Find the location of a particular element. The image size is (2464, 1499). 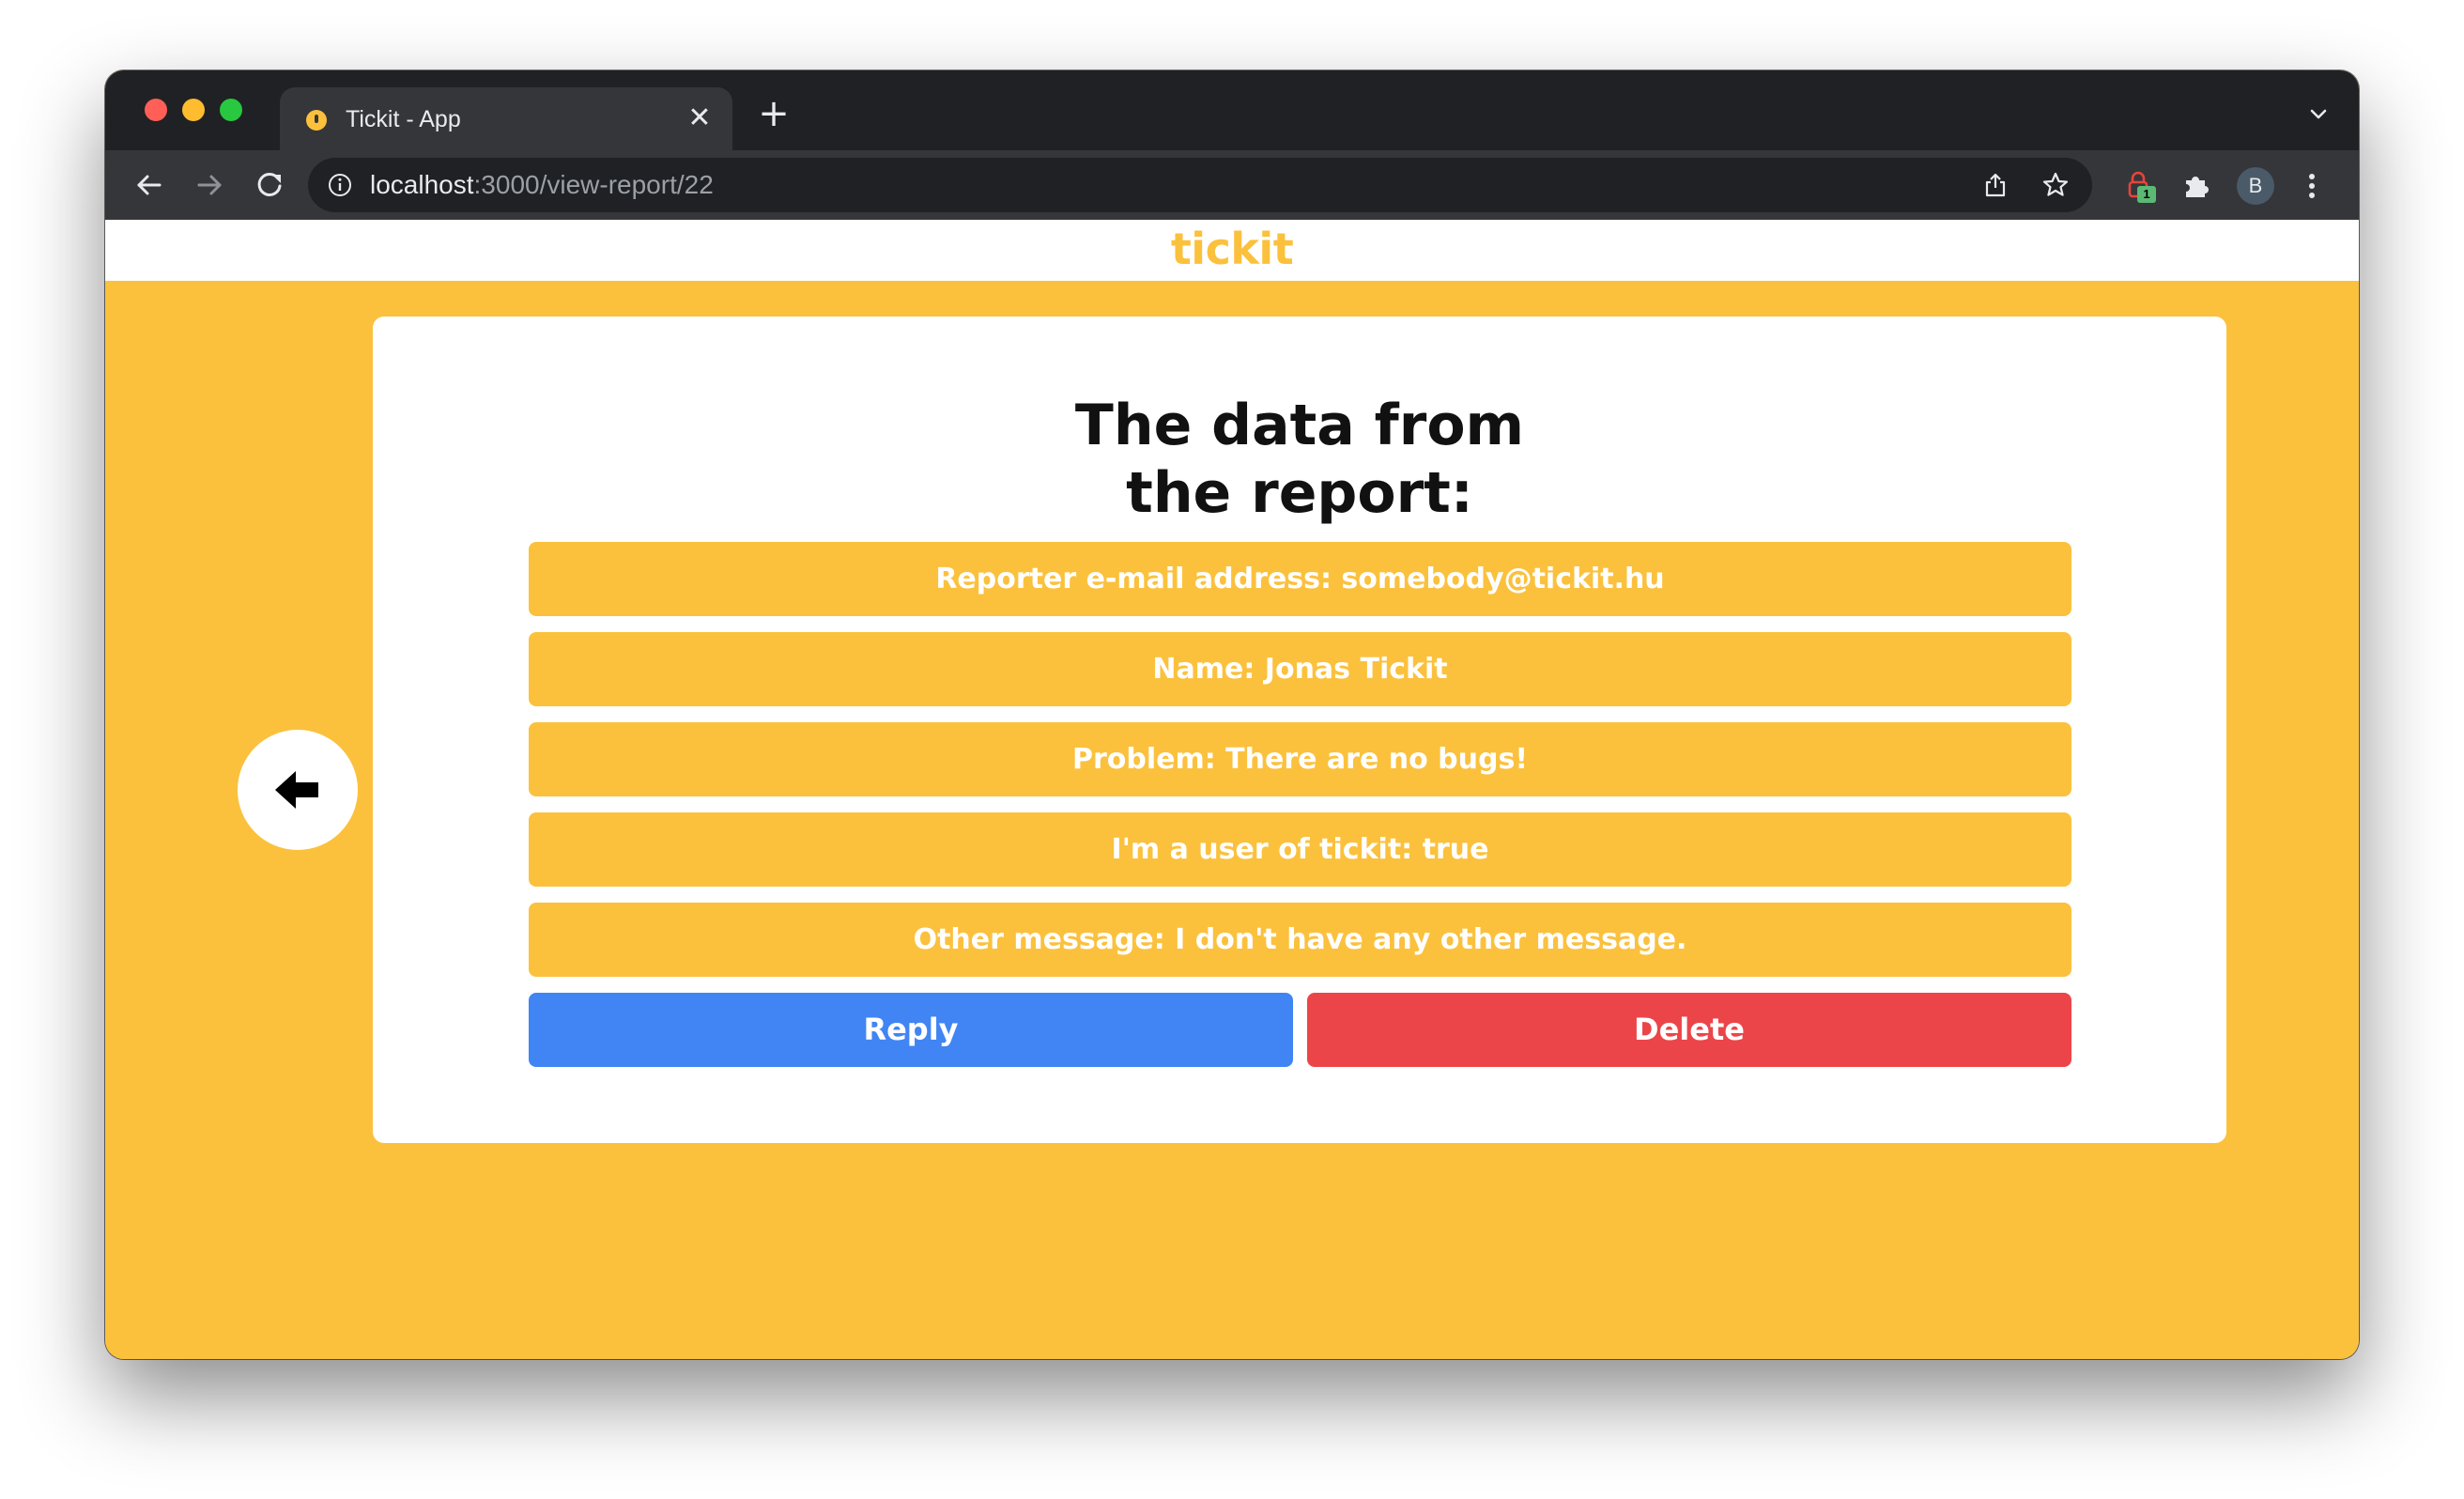

address-bar: localhost:3000/view-report/22 is located at coordinates (1200, 185).